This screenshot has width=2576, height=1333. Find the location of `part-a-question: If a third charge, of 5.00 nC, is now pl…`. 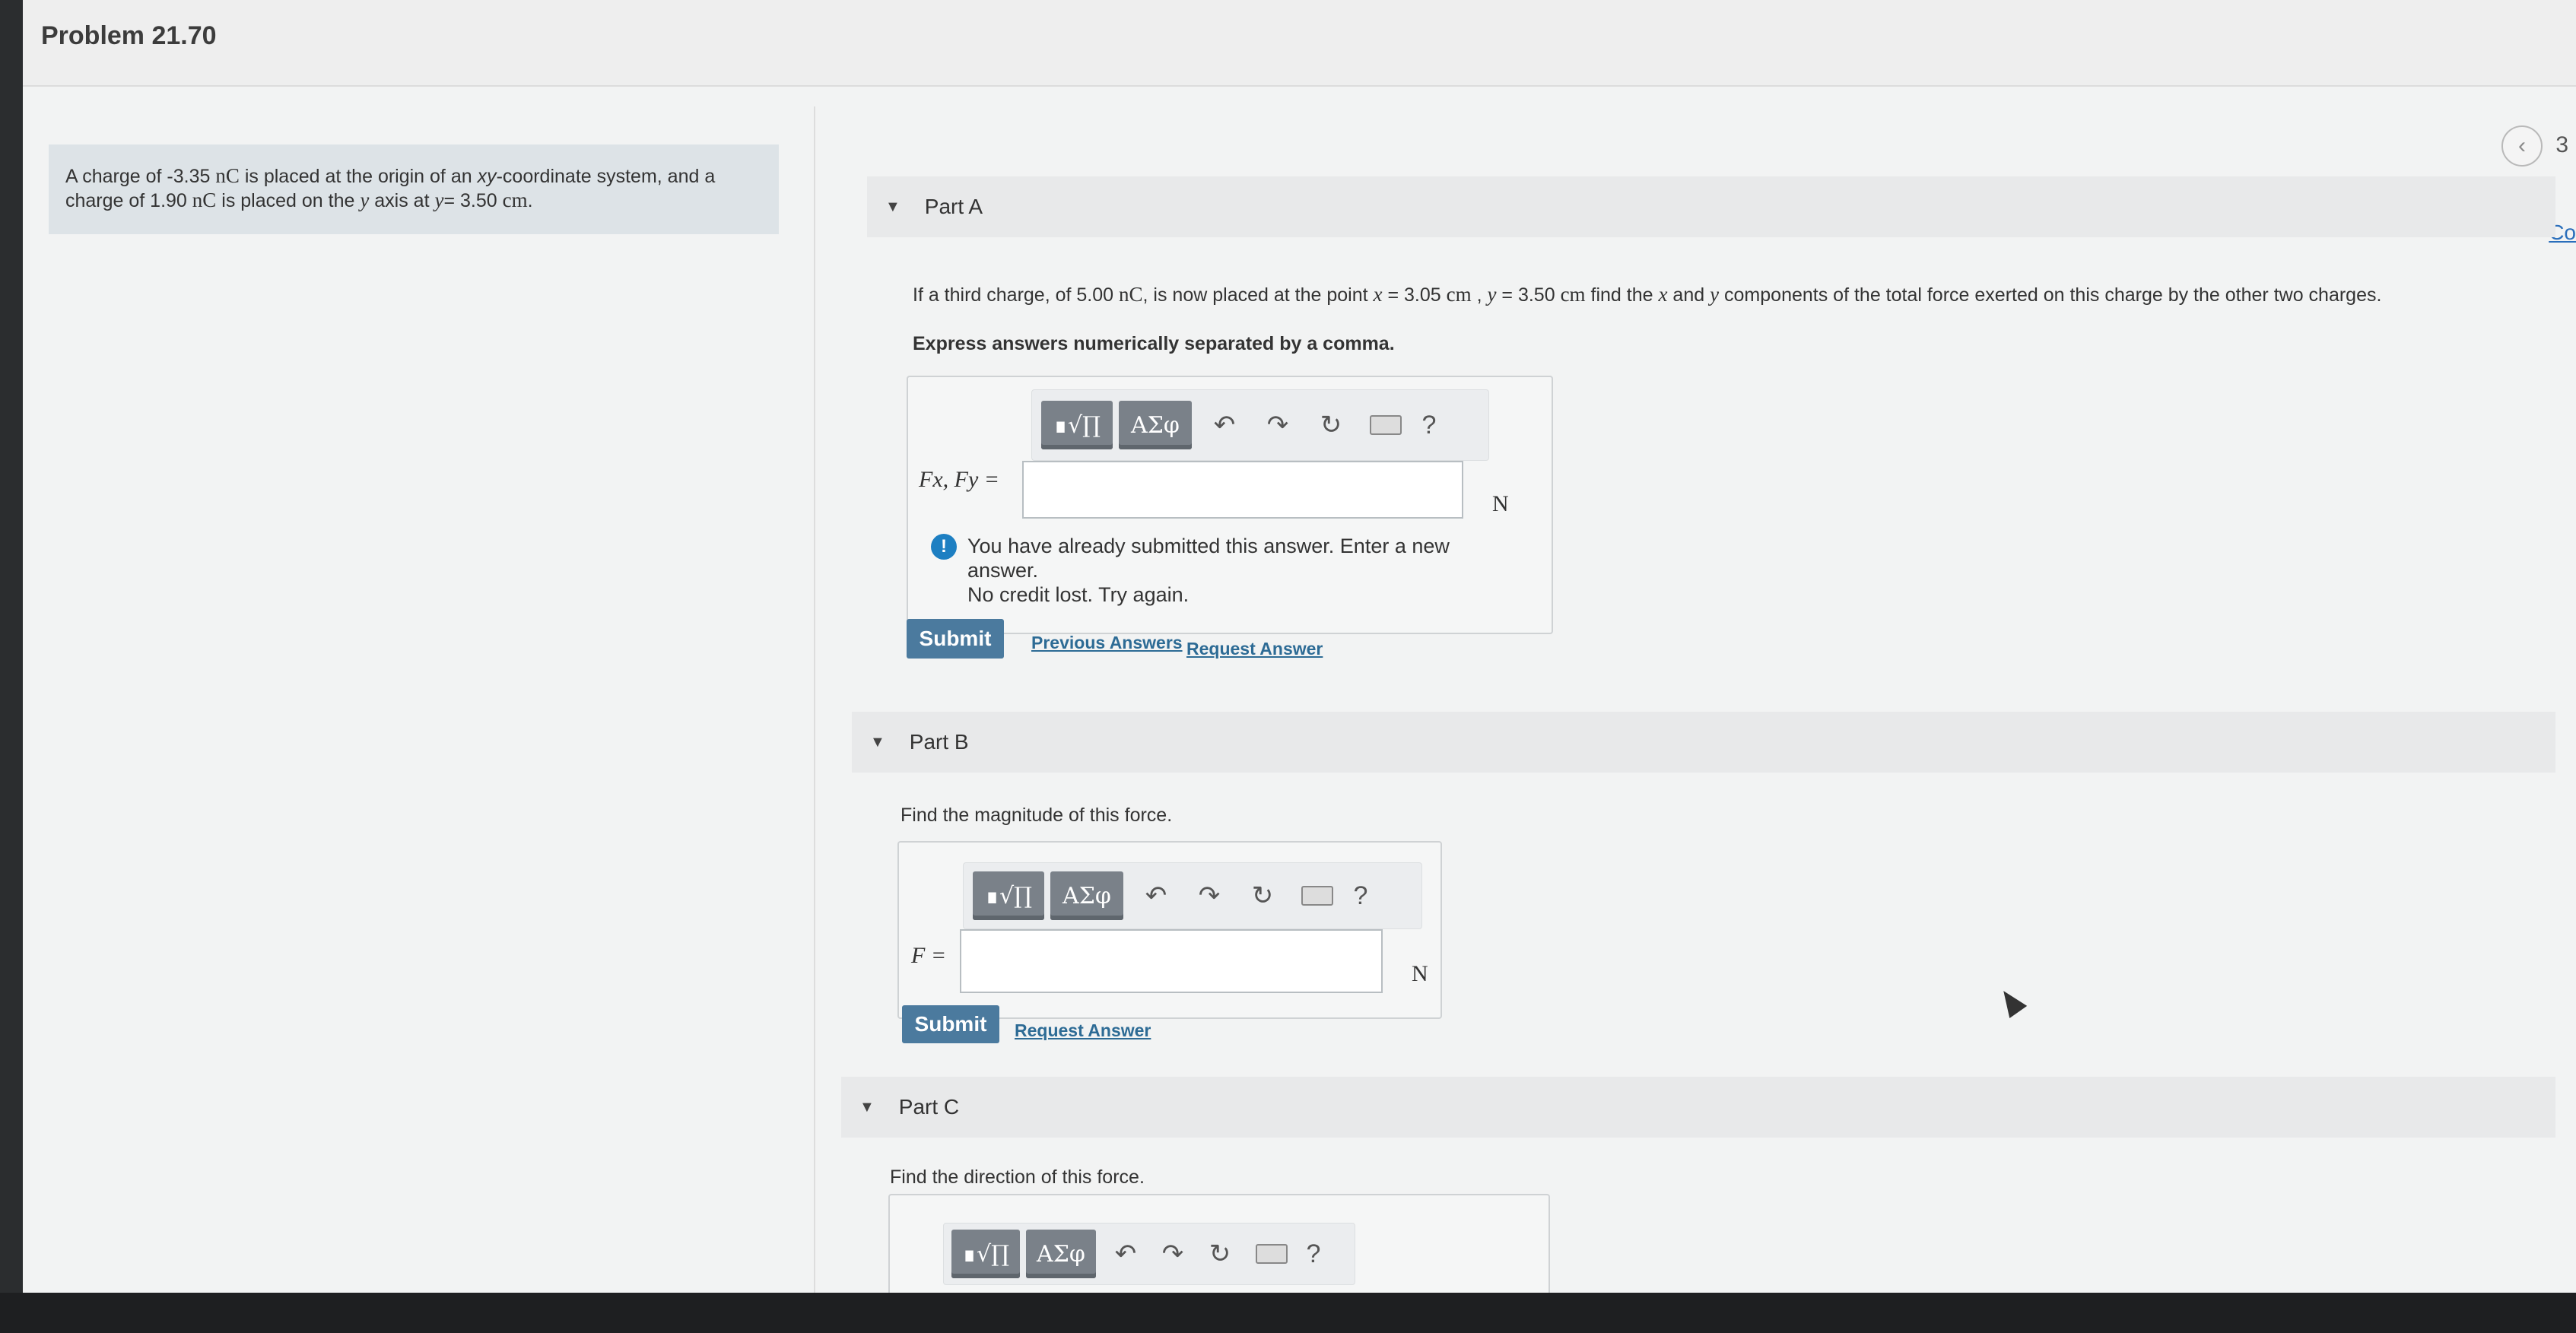

part-a-question: If a third charge, of 5.00 nC, is now pl… is located at coordinates (1647, 294).